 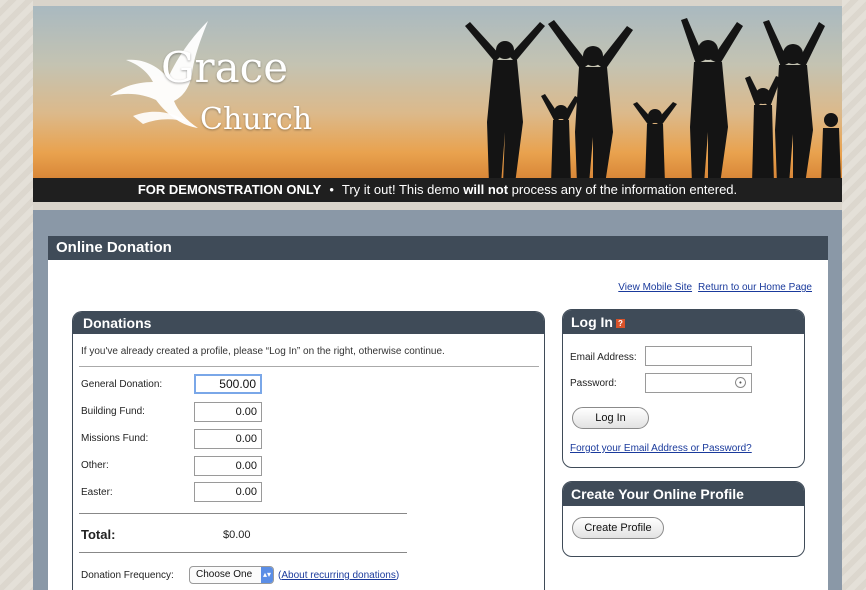 What do you see at coordinates (610, 418) in the screenshot?
I see `login-button: Log In` at bounding box center [610, 418].